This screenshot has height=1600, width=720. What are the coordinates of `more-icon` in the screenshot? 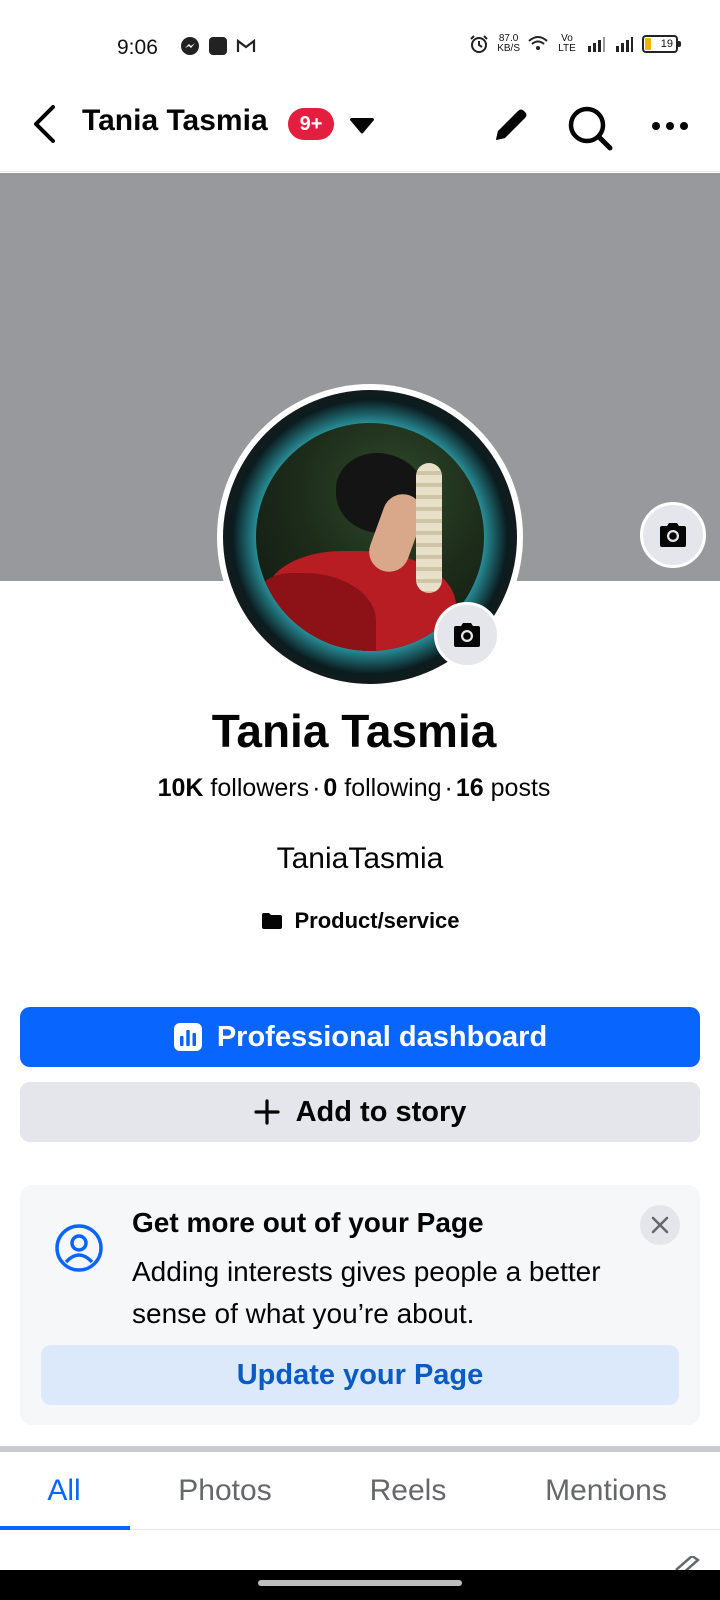 It's located at (670, 126).